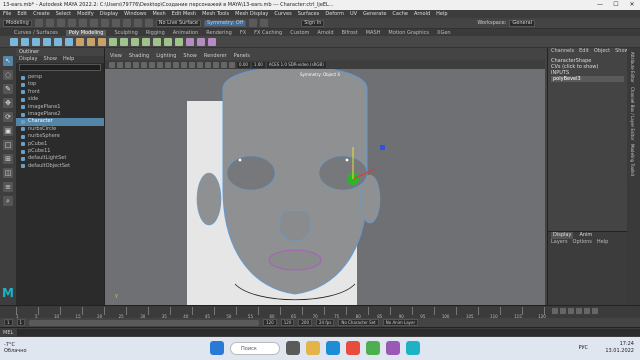 The height and width of the screenshot is (360, 640). I want to click on far-clip-field: 1.00, so click(258, 64).